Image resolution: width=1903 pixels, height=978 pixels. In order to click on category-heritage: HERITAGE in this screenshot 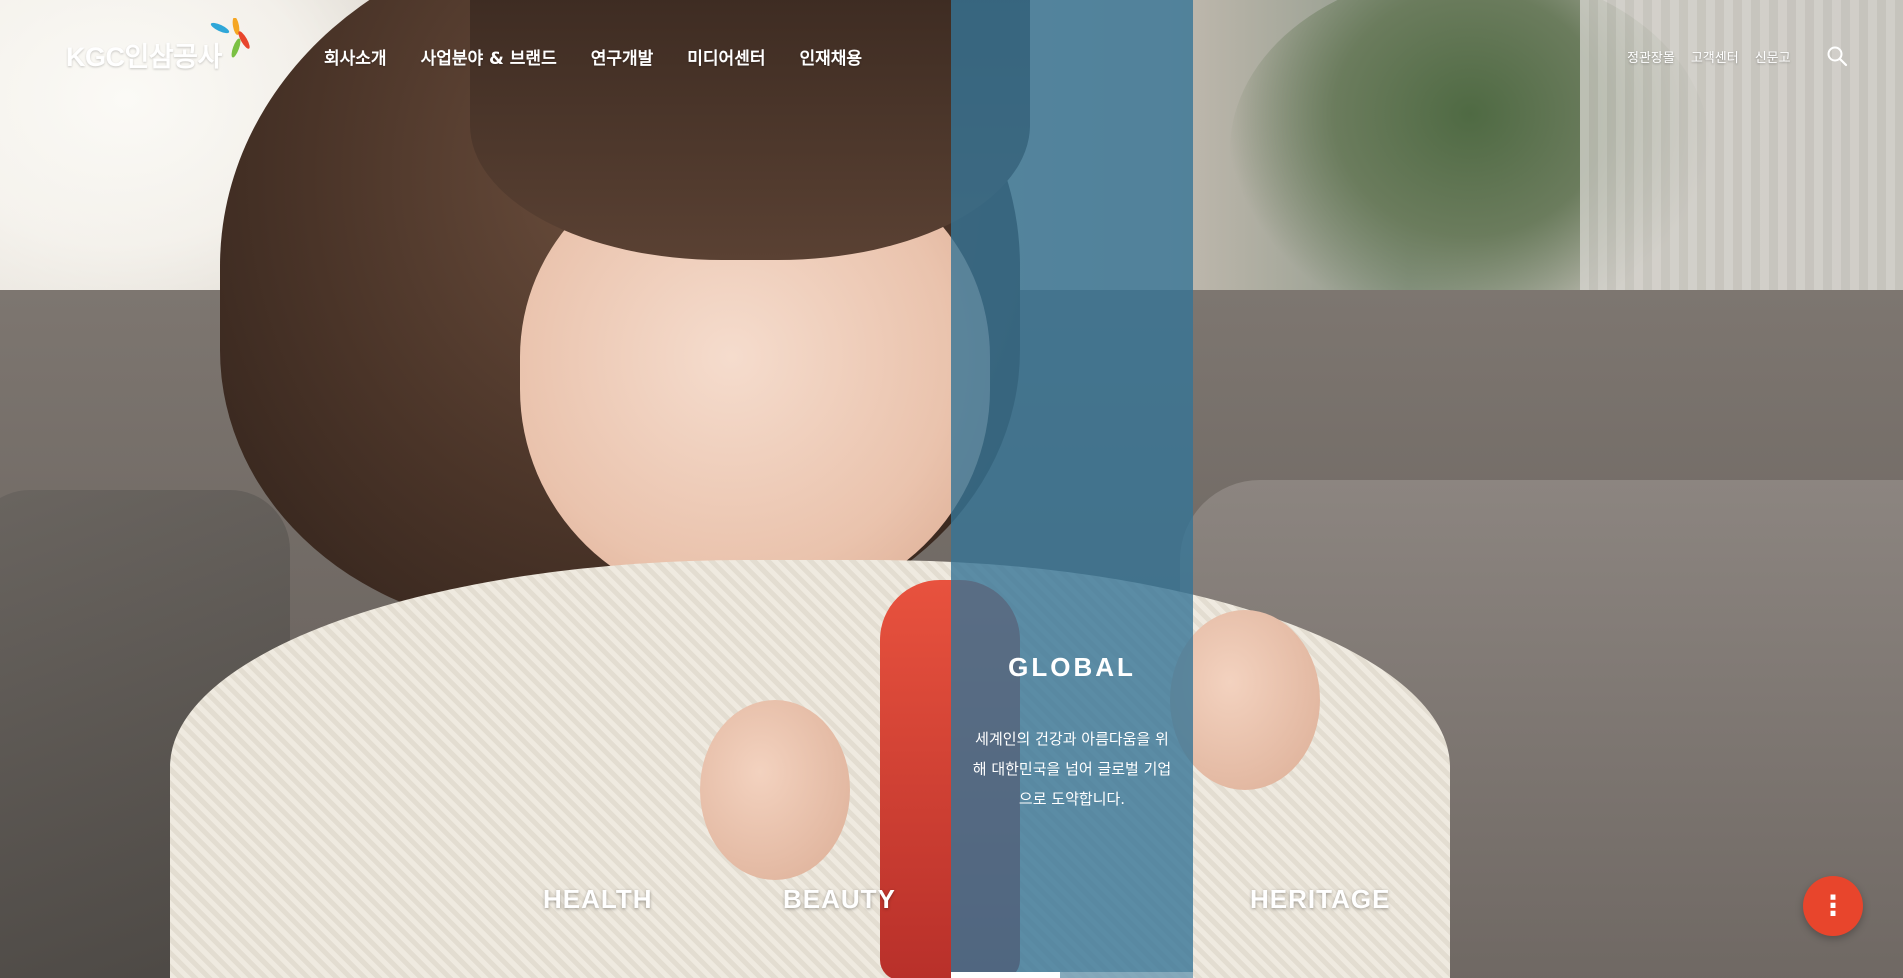, I will do `click(1320, 899)`.